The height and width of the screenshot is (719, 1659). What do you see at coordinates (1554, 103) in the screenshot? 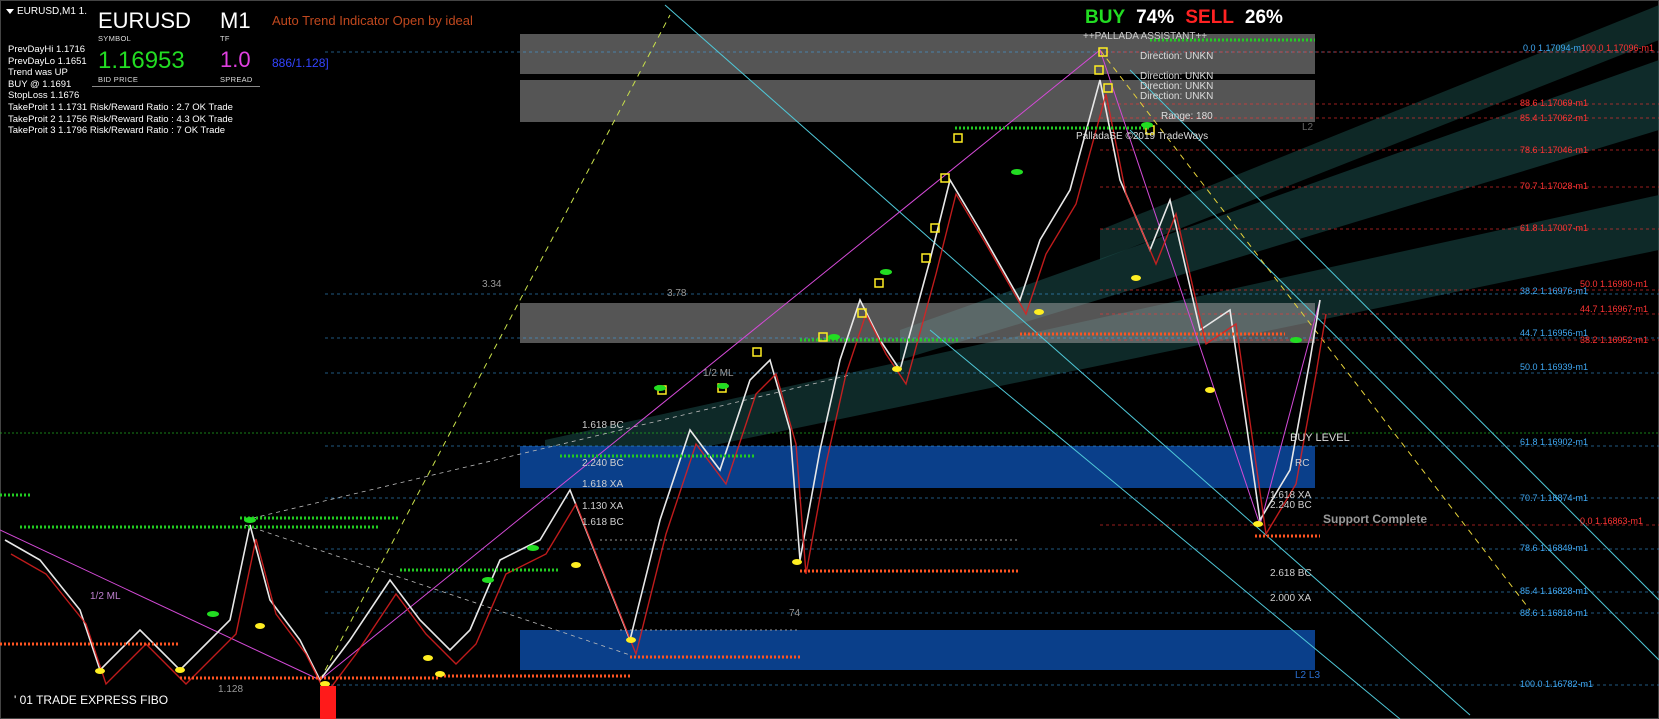
I see `fib-label: 88.6 1.17069-m1` at bounding box center [1554, 103].